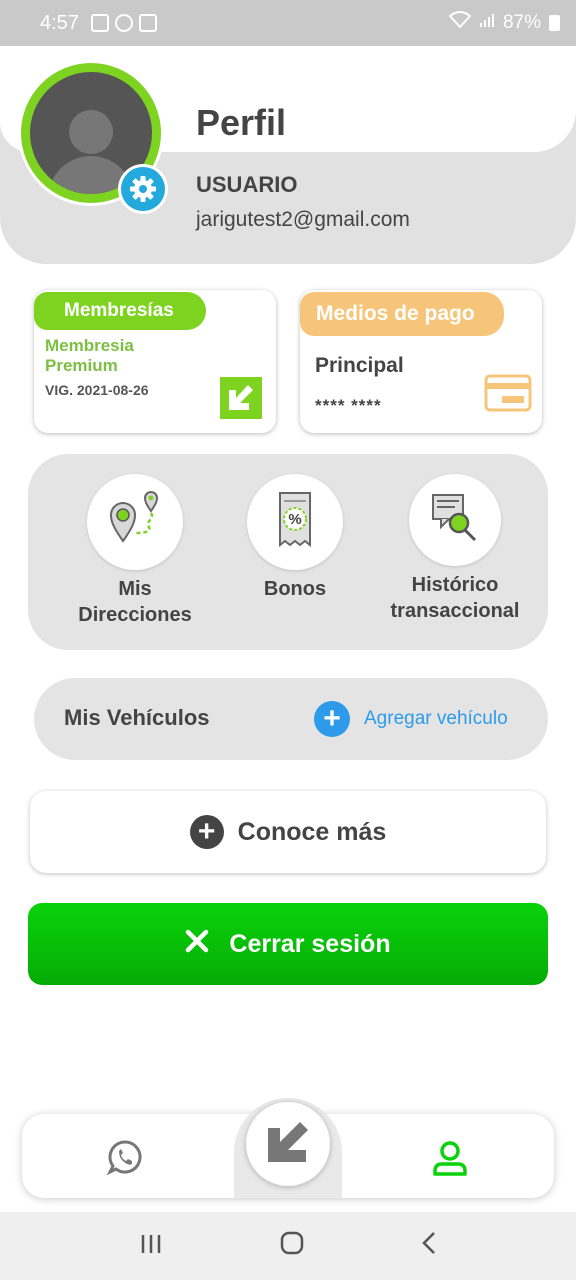  I want to click on membership-validity: VIG. 2021-08-26, so click(97, 390).